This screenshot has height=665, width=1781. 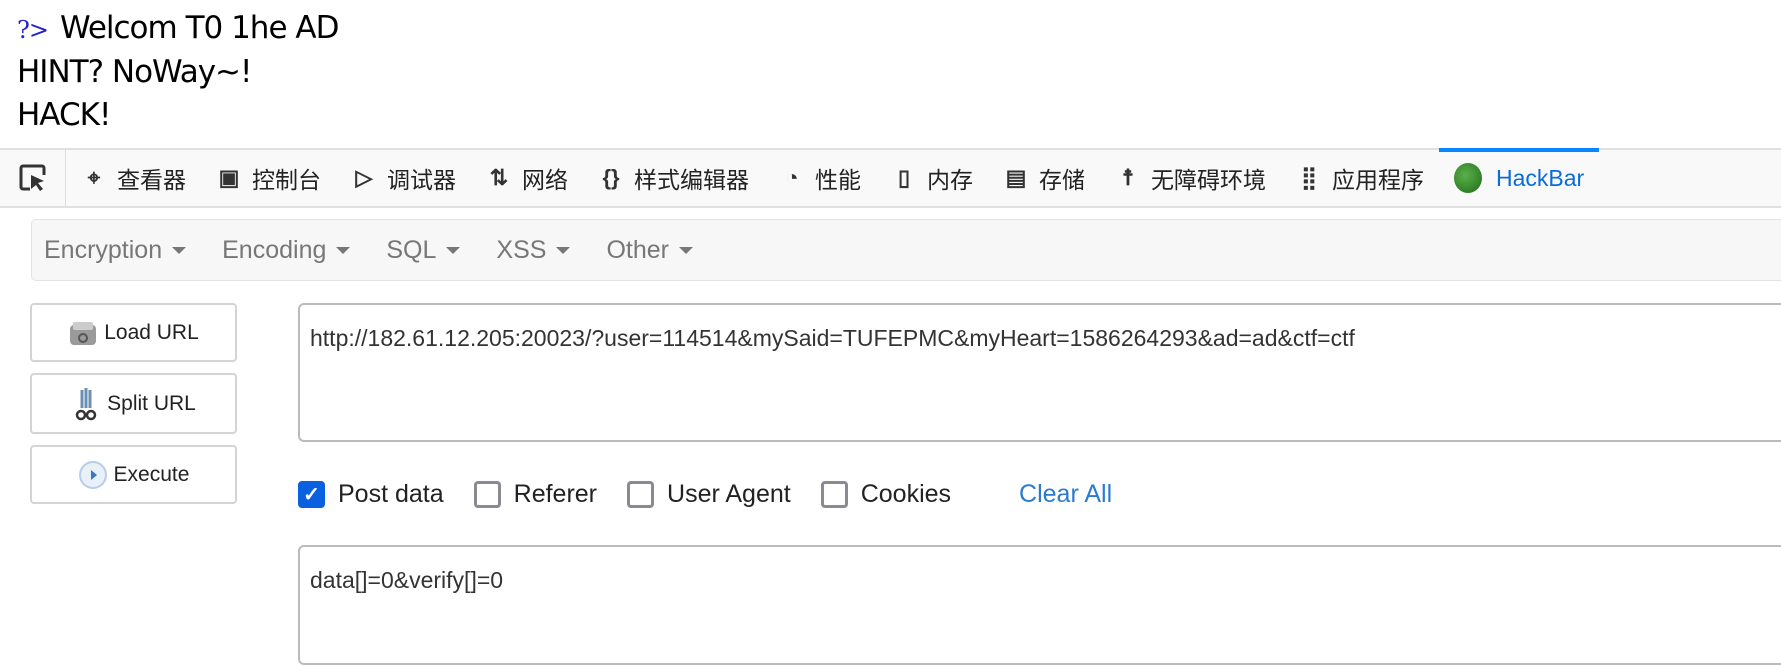 I want to click on load-url-button: Load URL, so click(x=133, y=332).